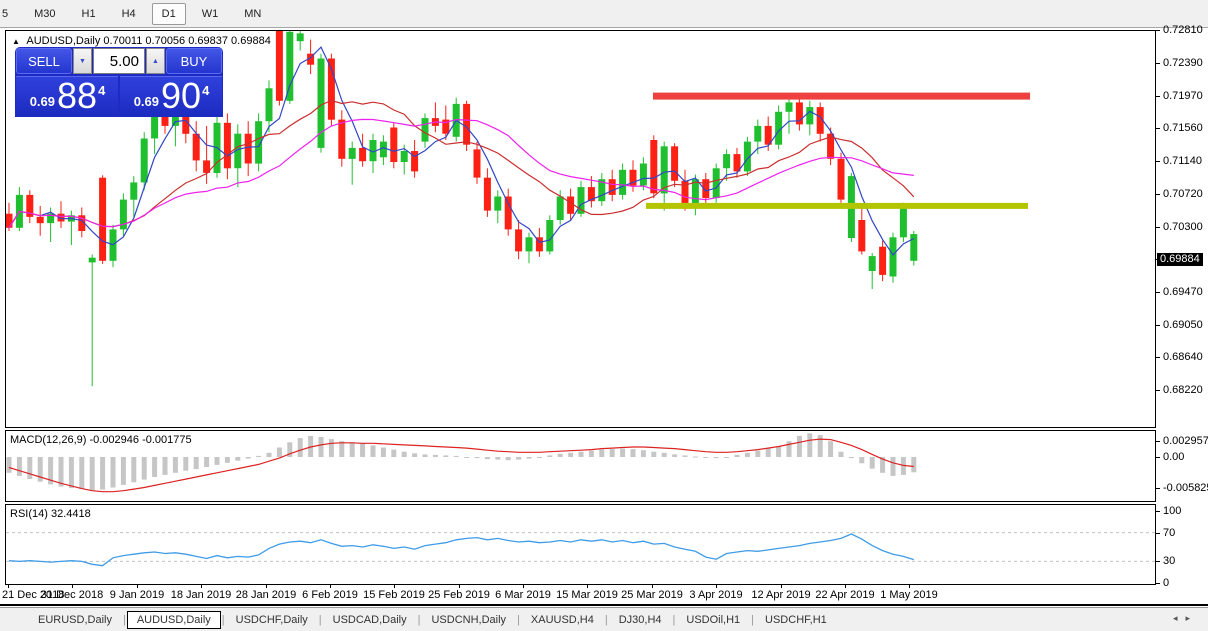 The width and height of the screenshot is (1208, 631). I want to click on date-axis-label: 31 Dec 2018, so click(72, 595).